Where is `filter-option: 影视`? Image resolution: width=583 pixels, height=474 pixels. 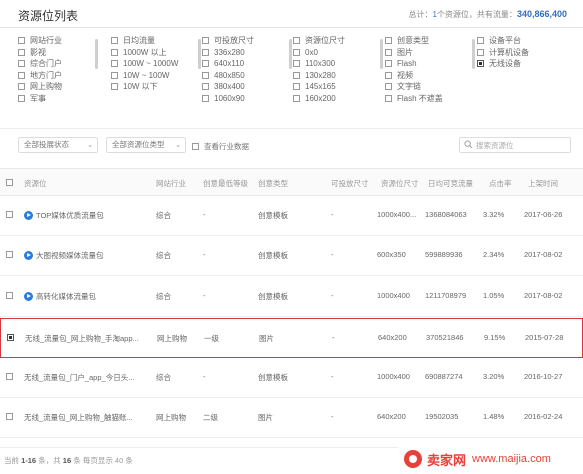
filter-option: 影视 is located at coordinates (58, 53).